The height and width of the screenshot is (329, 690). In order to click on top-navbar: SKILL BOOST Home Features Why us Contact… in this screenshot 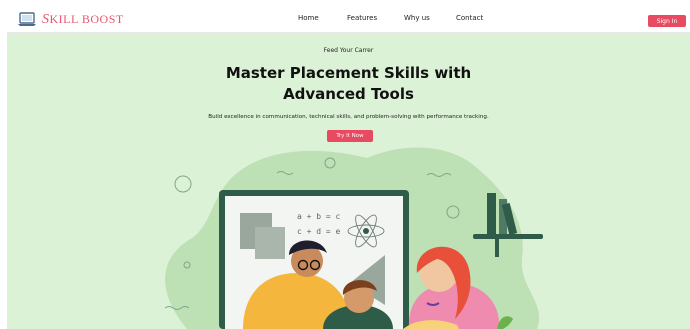, I will do `click(348, 20)`.